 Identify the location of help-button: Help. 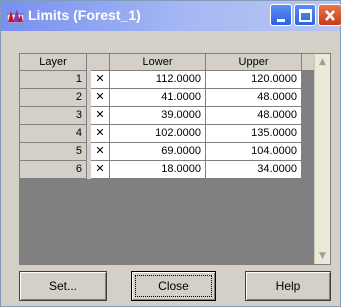
(288, 286).